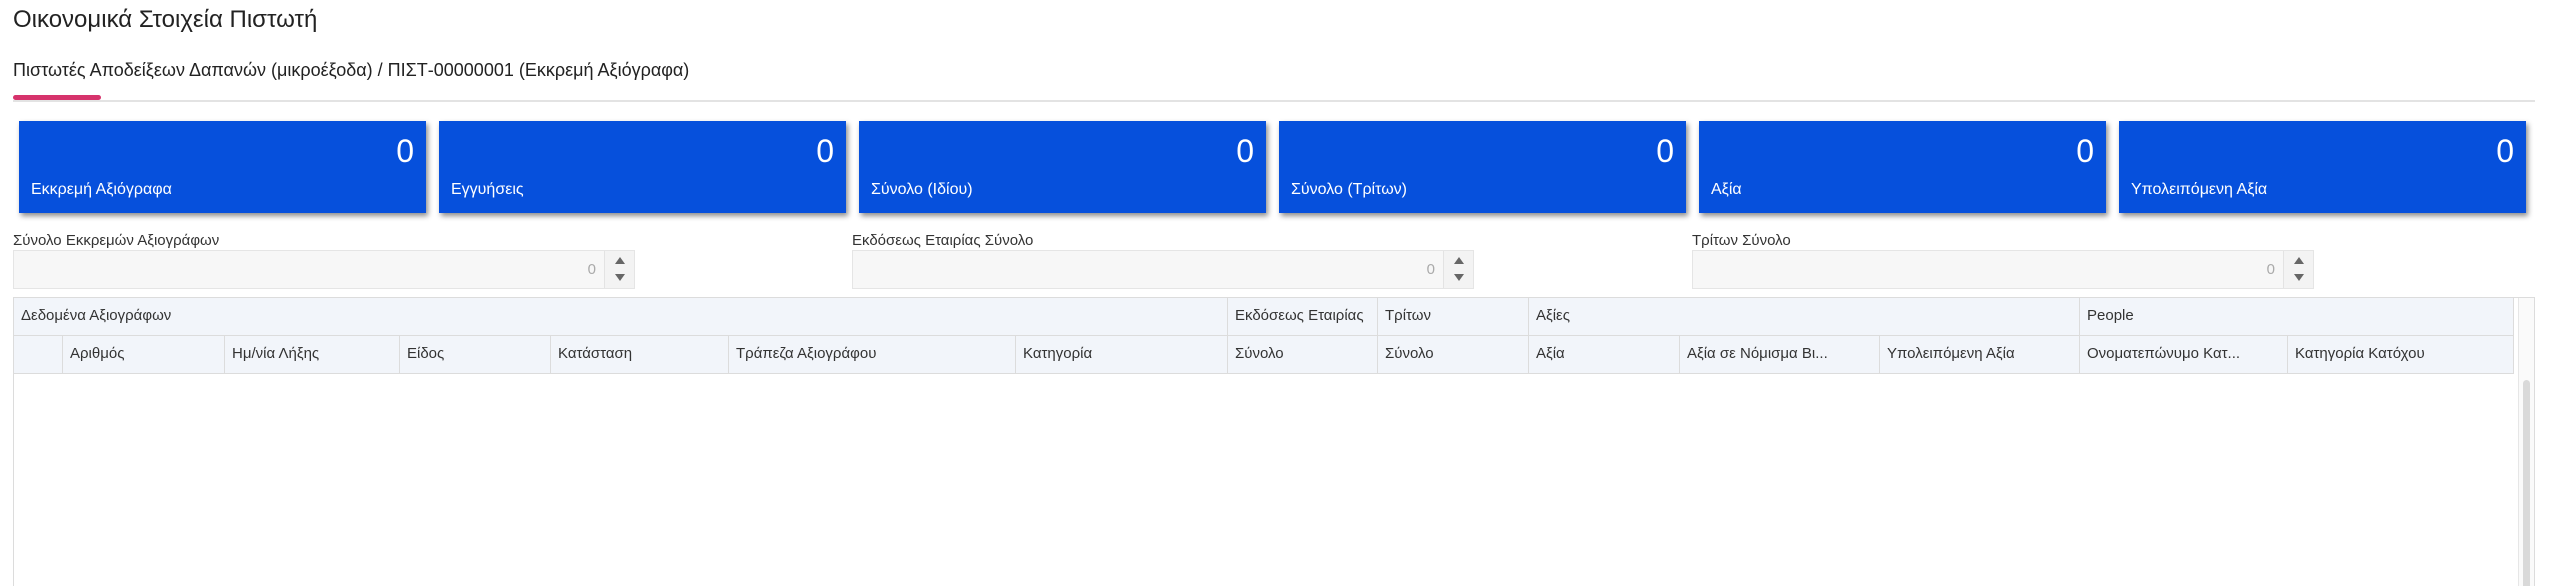  What do you see at coordinates (1902, 167) in the screenshot?
I see `kpi-tile-value: 0 Αξία` at bounding box center [1902, 167].